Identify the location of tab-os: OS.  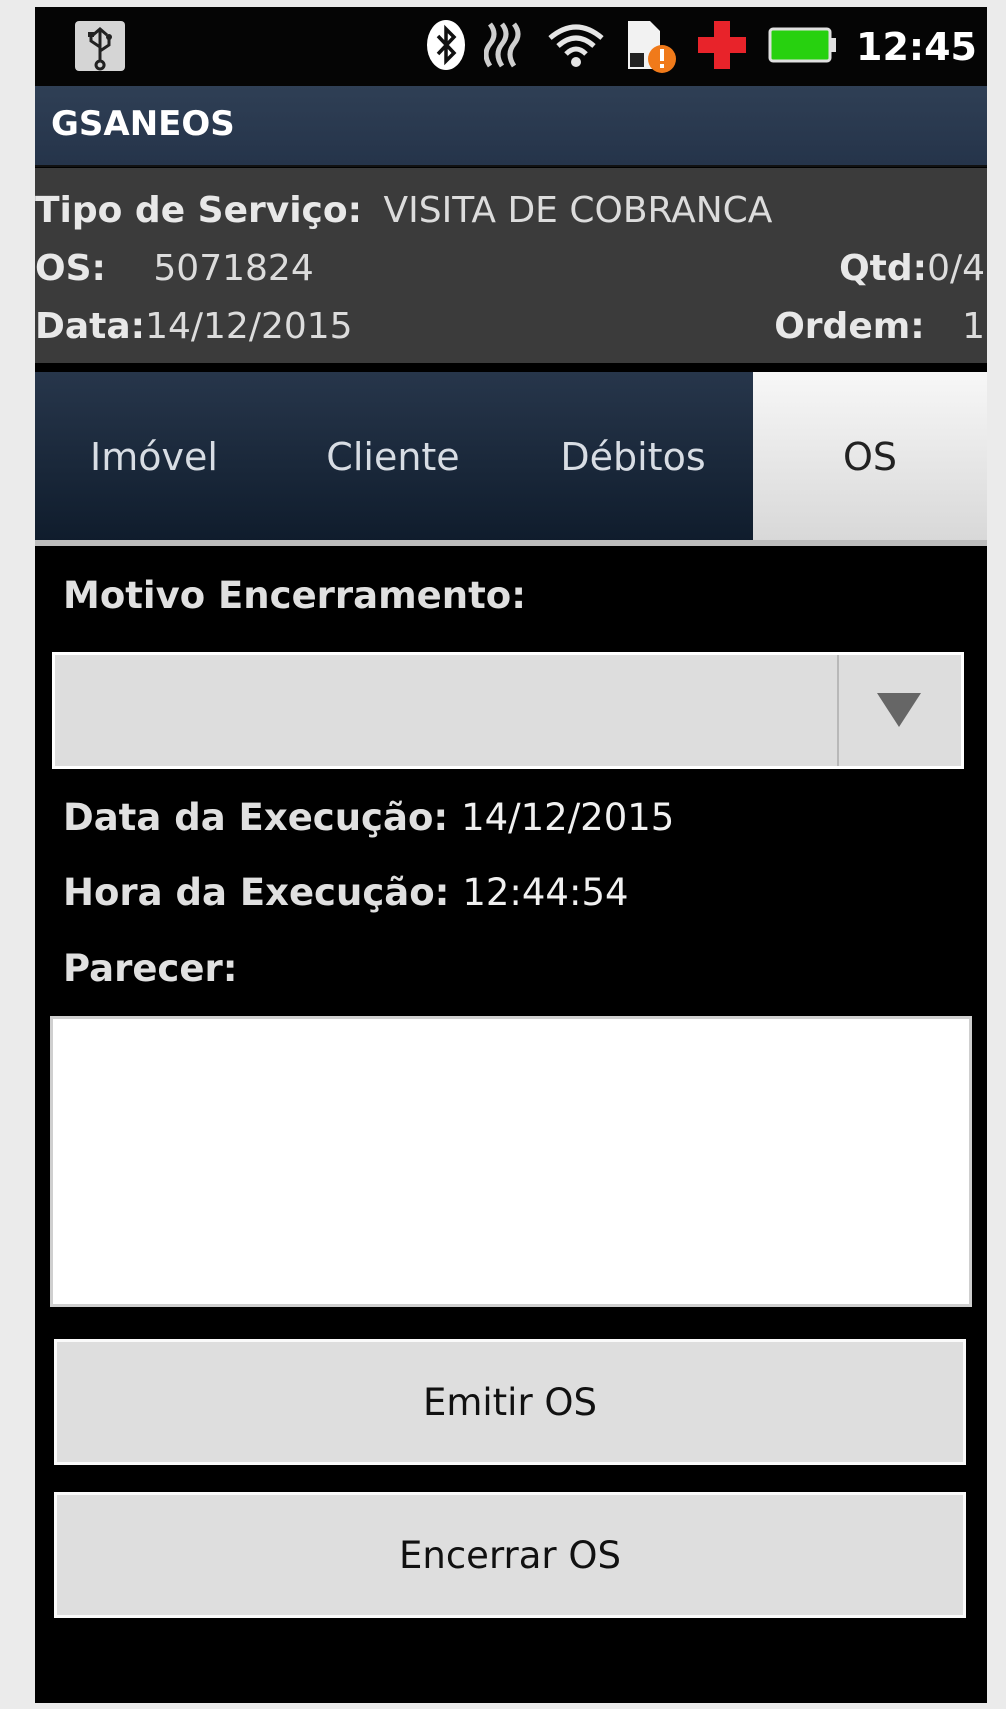
(870, 457).